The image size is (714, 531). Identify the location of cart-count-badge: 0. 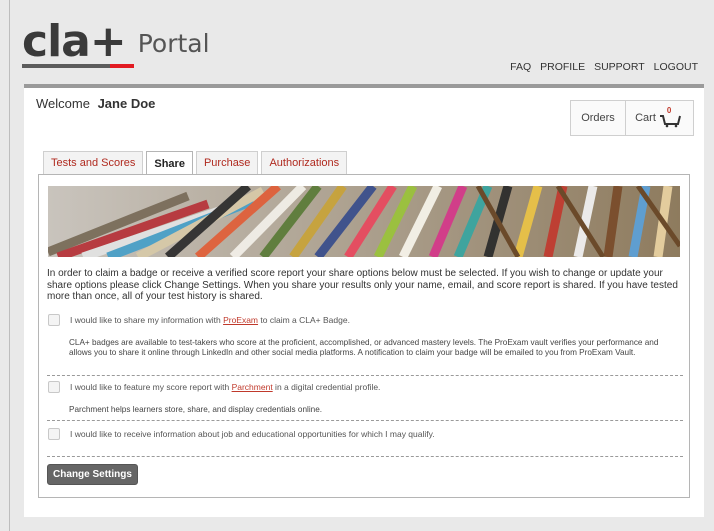
(669, 110).